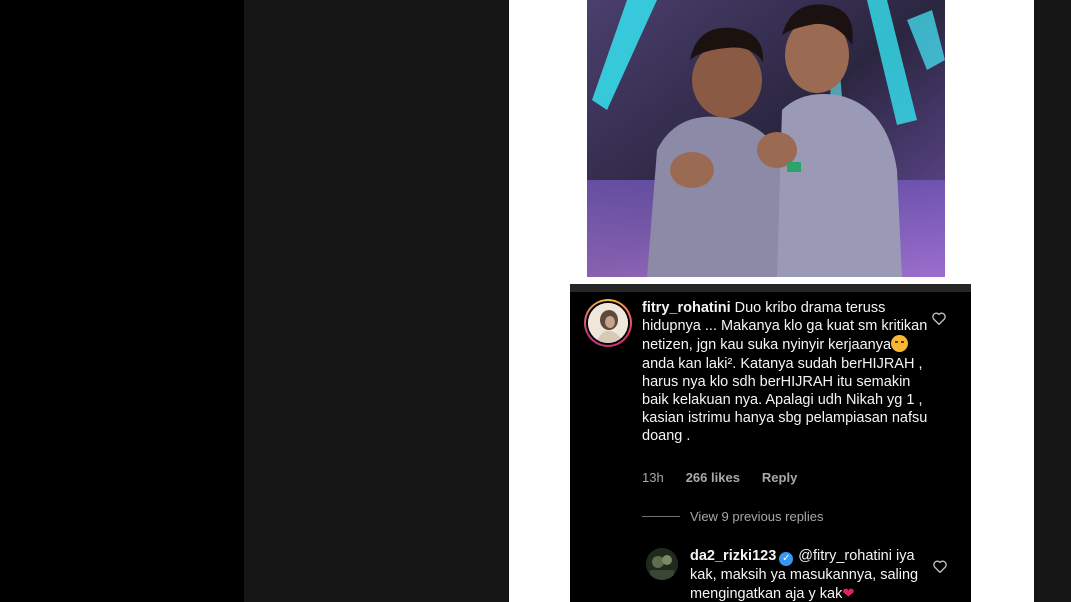 Image resolution: width=1071 pixels, height=602 pixels. Describe the element at coordinates (1052, 301) in the screenshot. I see `right-sidebar-area` at that location.